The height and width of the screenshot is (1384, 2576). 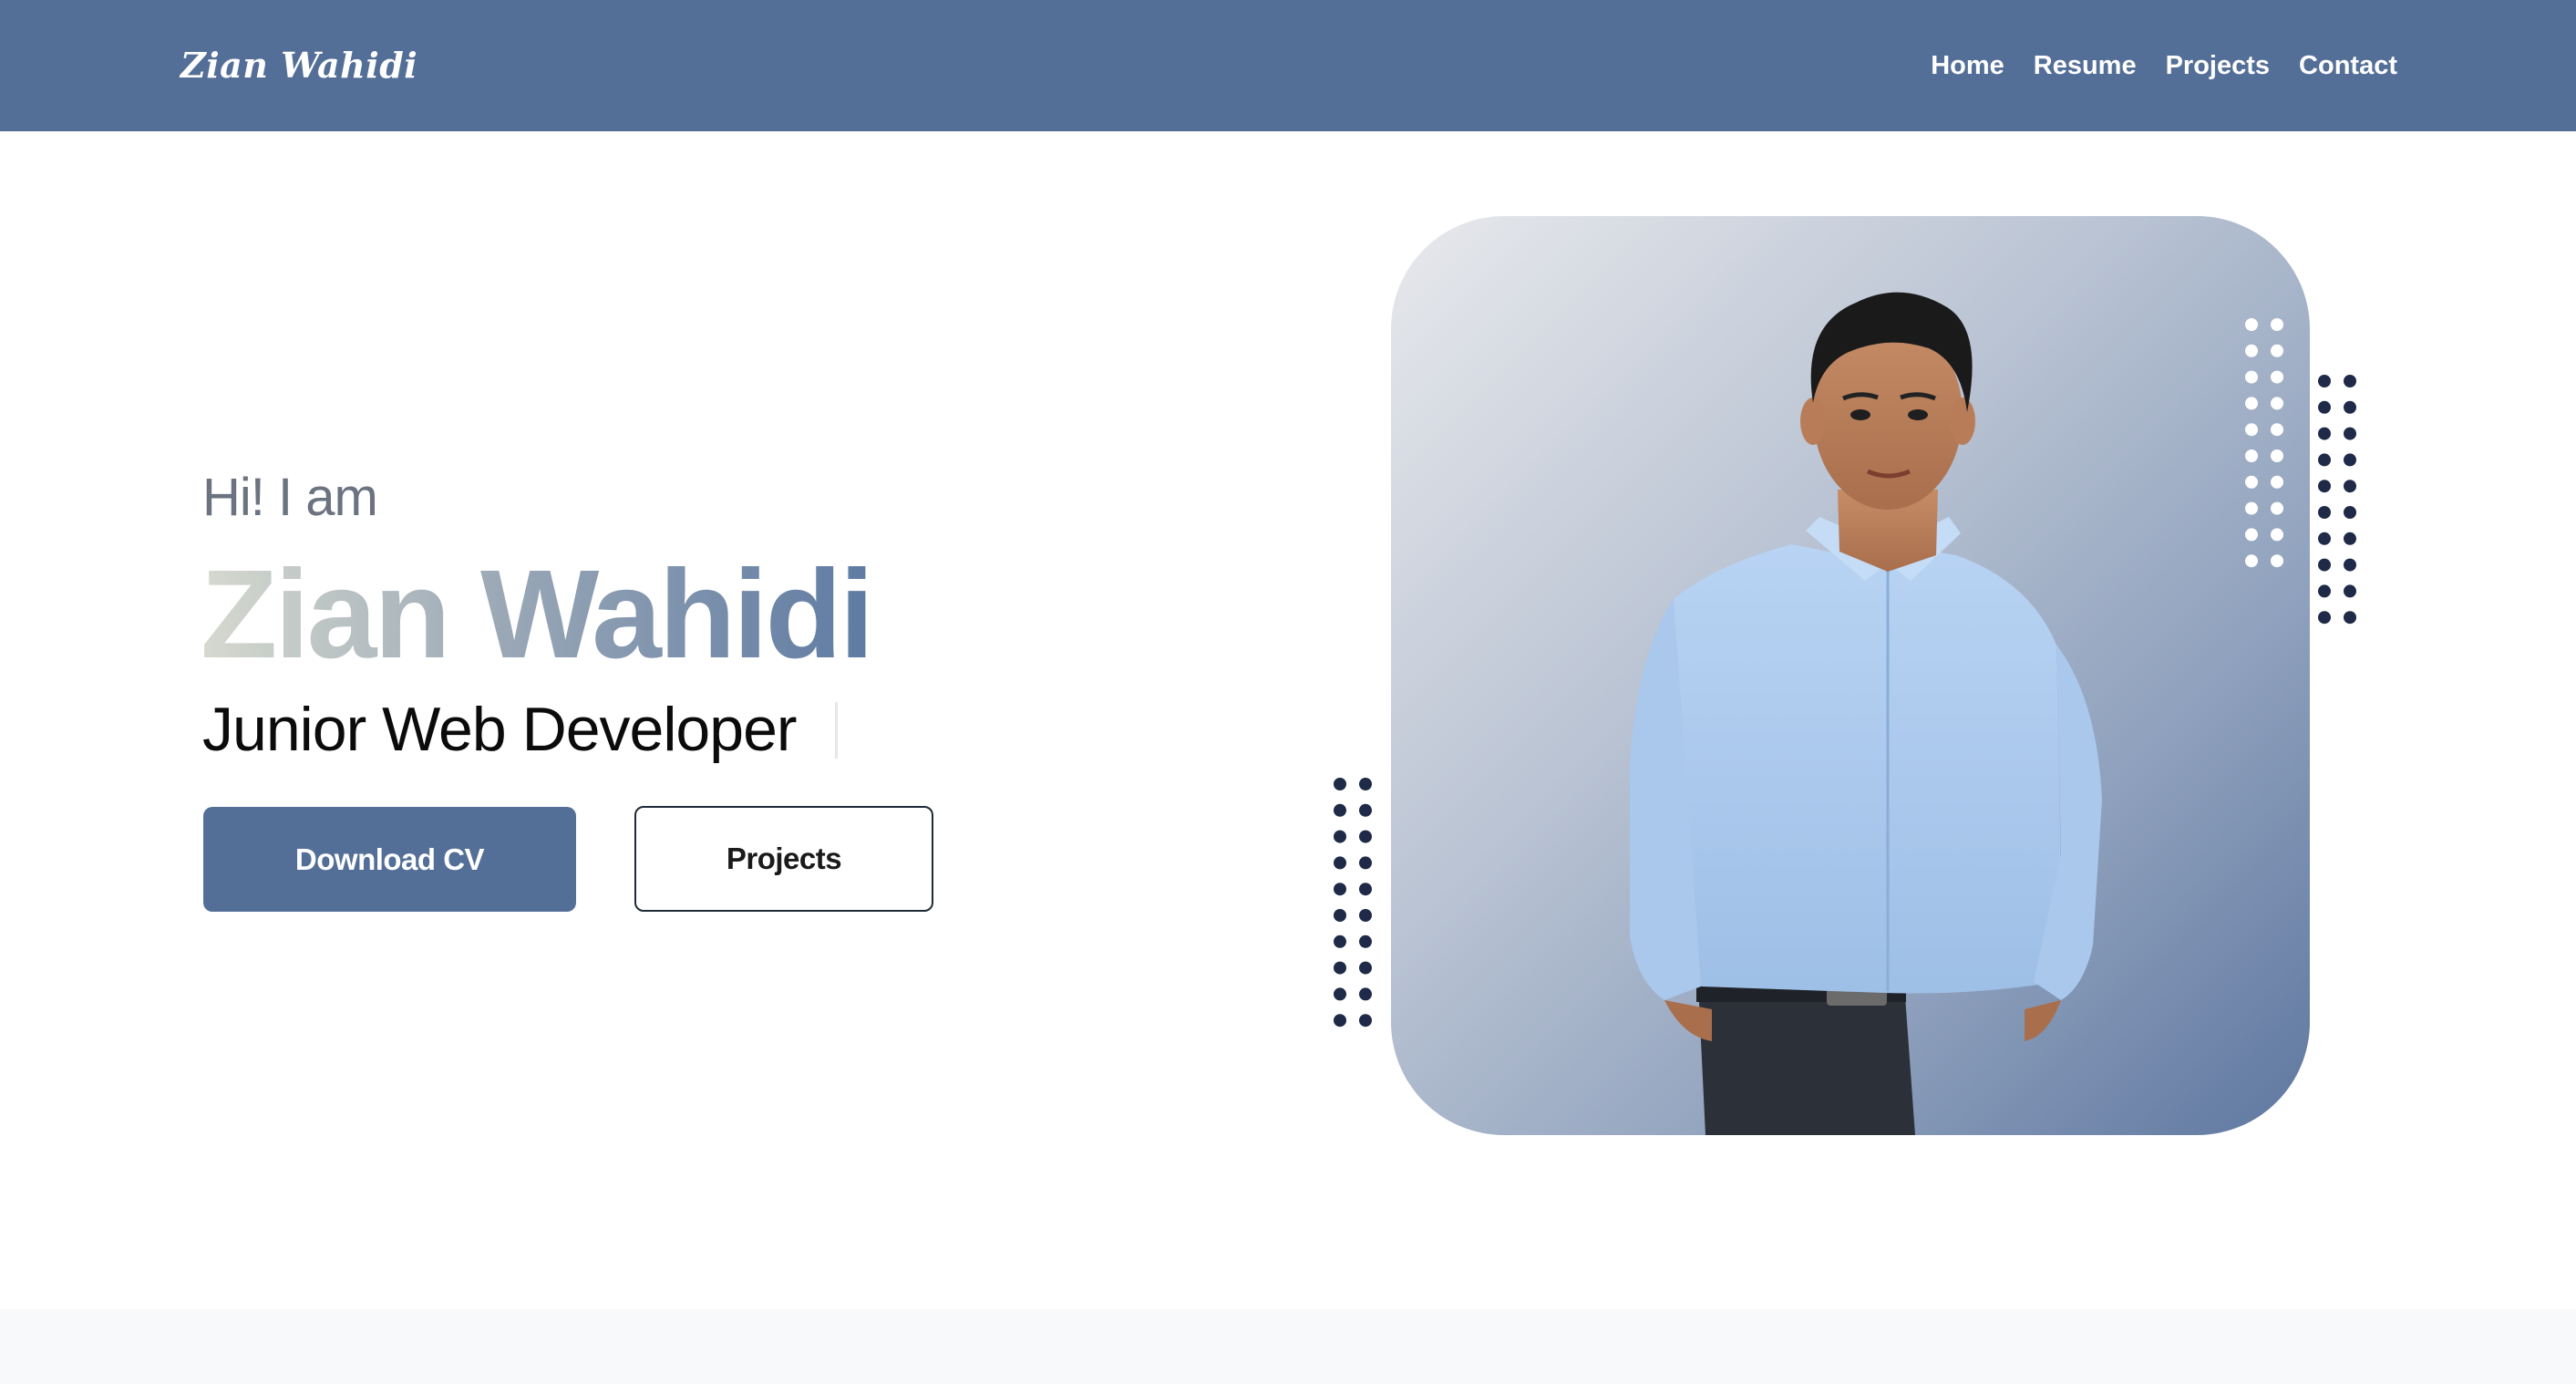 I want to click on navbar: Zian Wahidi Home Resume Projects Contact, so click(x=1288, y=65).